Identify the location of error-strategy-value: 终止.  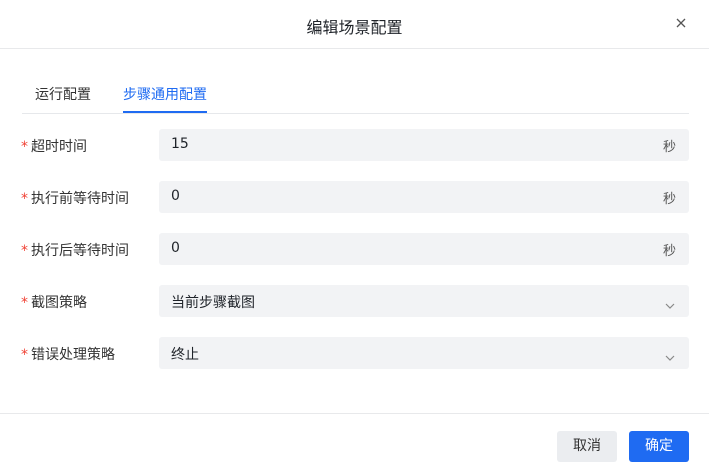
(185, 355).